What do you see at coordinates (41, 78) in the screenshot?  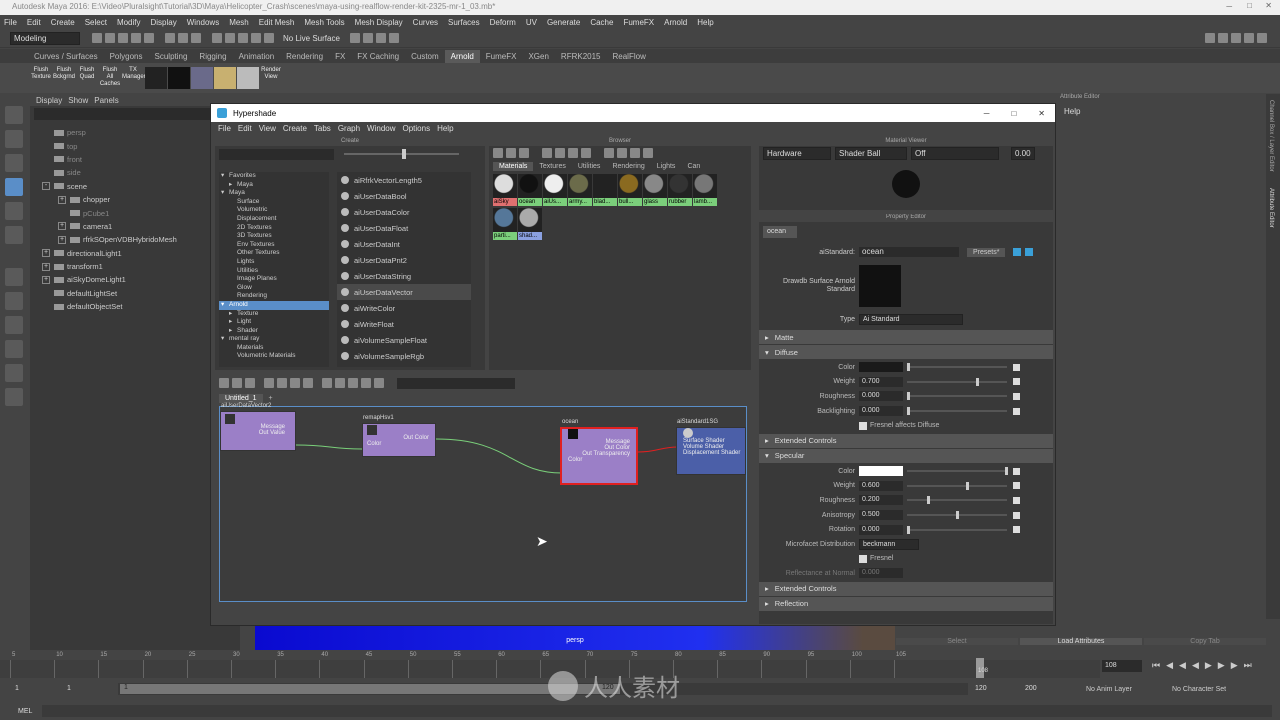 I see `shelf-button: Flush Texture` at bounding box center [41, 78].